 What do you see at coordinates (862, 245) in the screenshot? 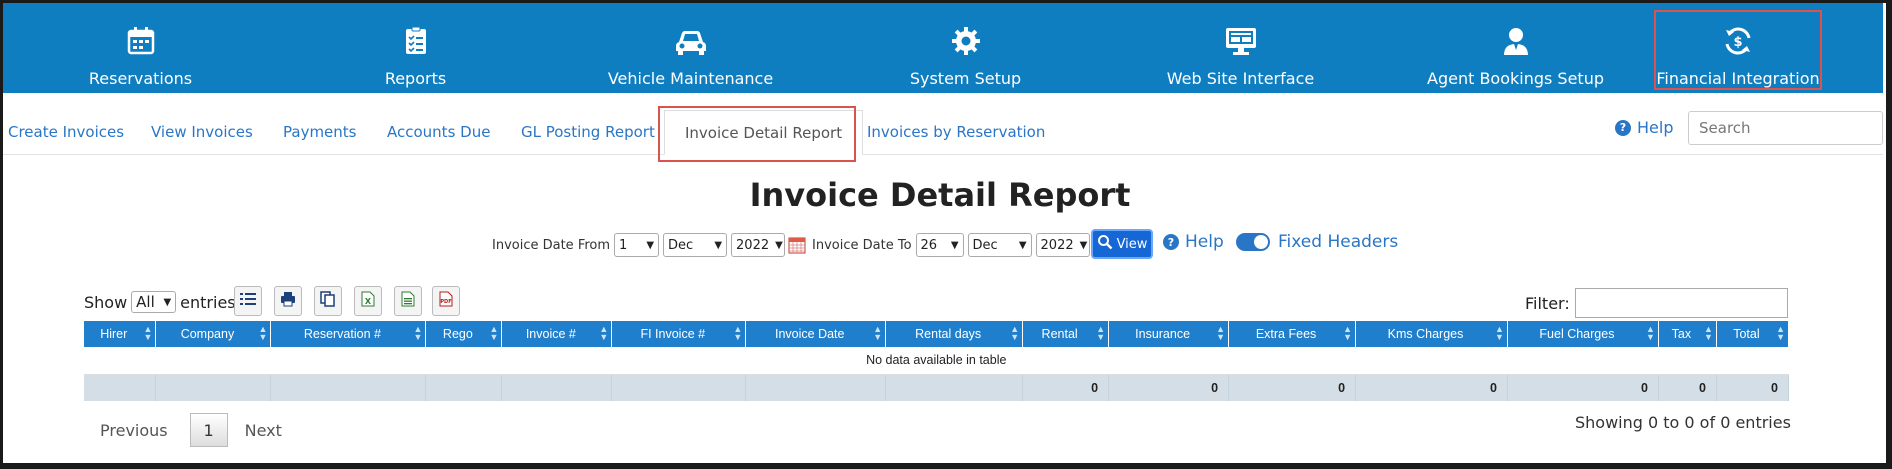
I see `to-label: Invoice Date To` at bounding box center [862, 245].